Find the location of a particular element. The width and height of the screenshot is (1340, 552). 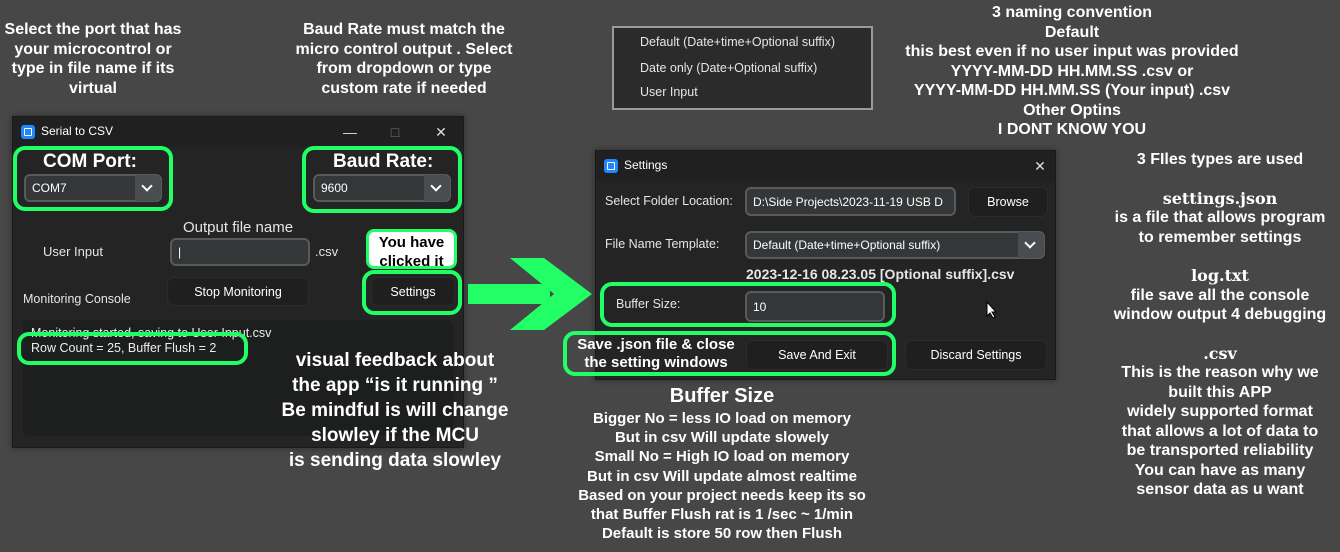

menu-option-default: Default (Date+time+Optional suffix) is located at coordinates (737, 42).